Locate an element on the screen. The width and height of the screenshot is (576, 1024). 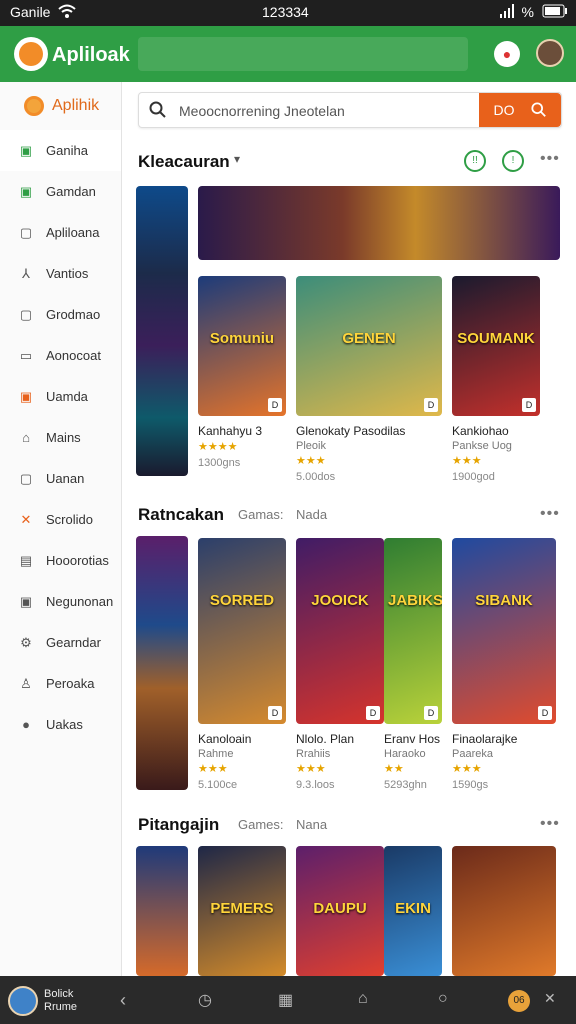
section-filter-value: Nana is located at coordinates (311, 824).